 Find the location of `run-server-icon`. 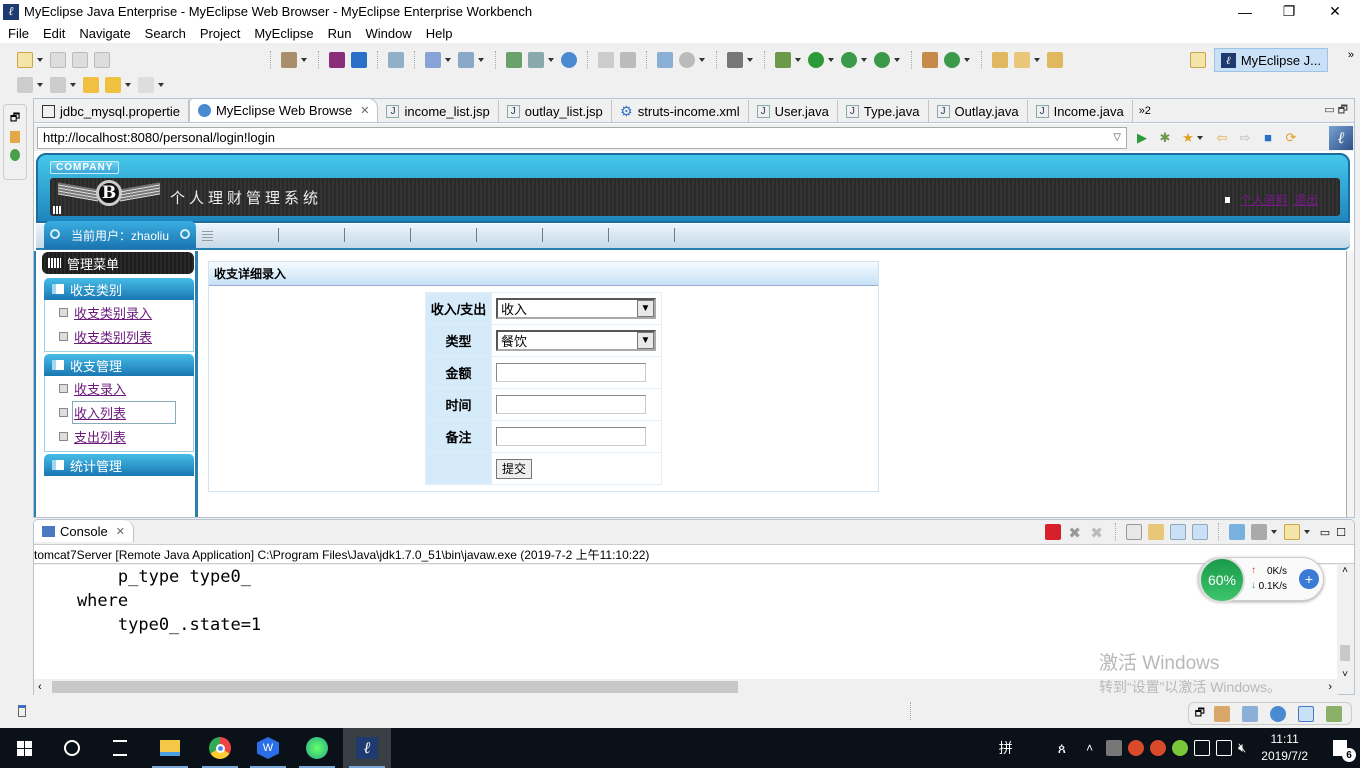

run-server-icon is located at coordinates (536, 60).